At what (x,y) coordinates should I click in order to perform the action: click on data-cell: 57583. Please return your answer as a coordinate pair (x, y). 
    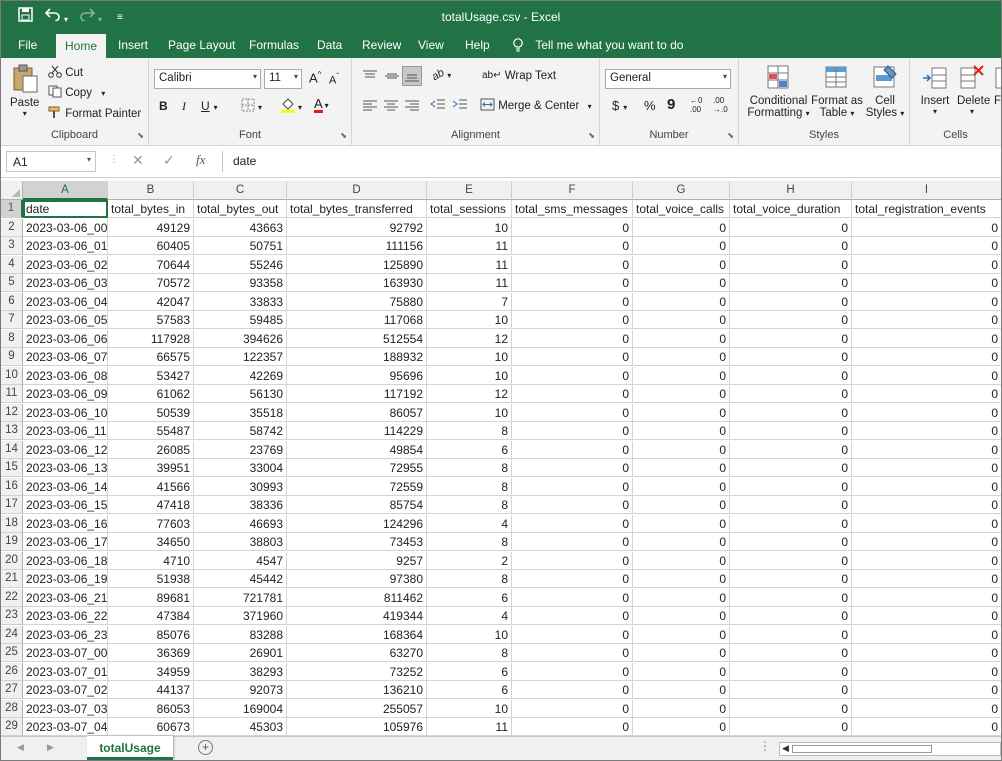
    Looking at the image, I should click on (151, 320).